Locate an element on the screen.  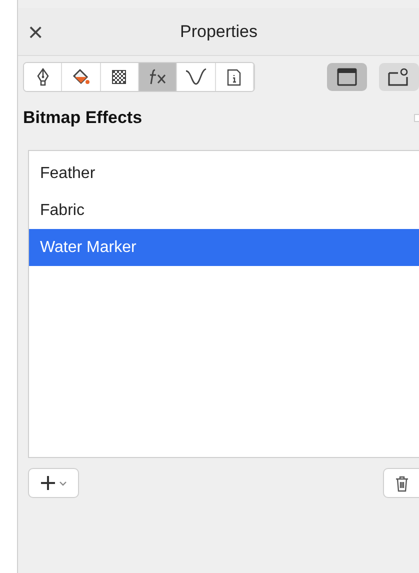
curve-icon is located at coordinates (195, 77).